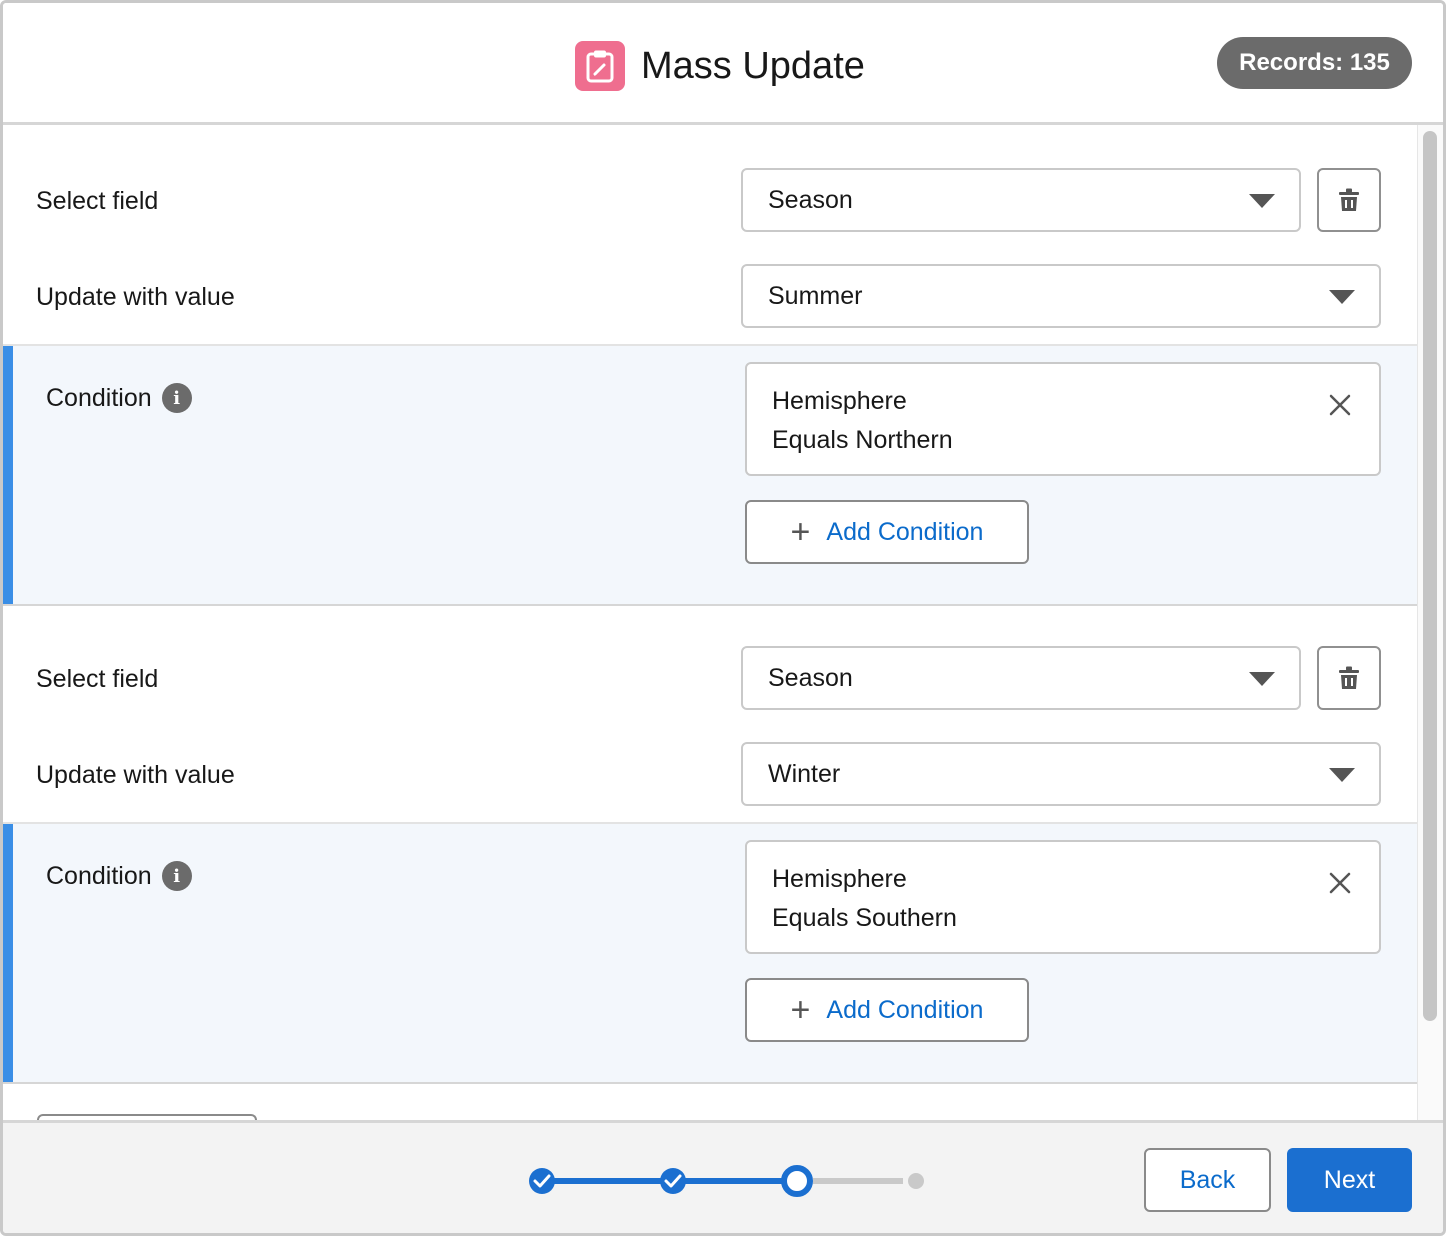  I want to click on update-value-combobox: Summer, so click(1061, 296).